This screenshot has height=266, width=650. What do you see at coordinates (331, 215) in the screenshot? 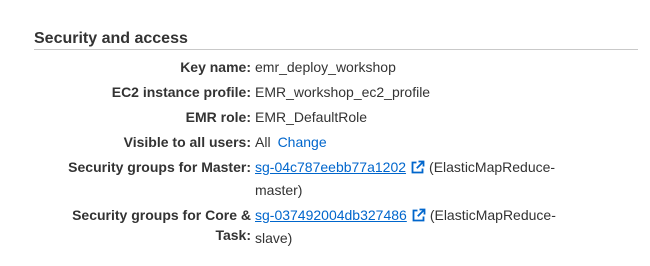
I see `security-group-core-link: sg-037492004db327486` at bounding box center [331, 215].